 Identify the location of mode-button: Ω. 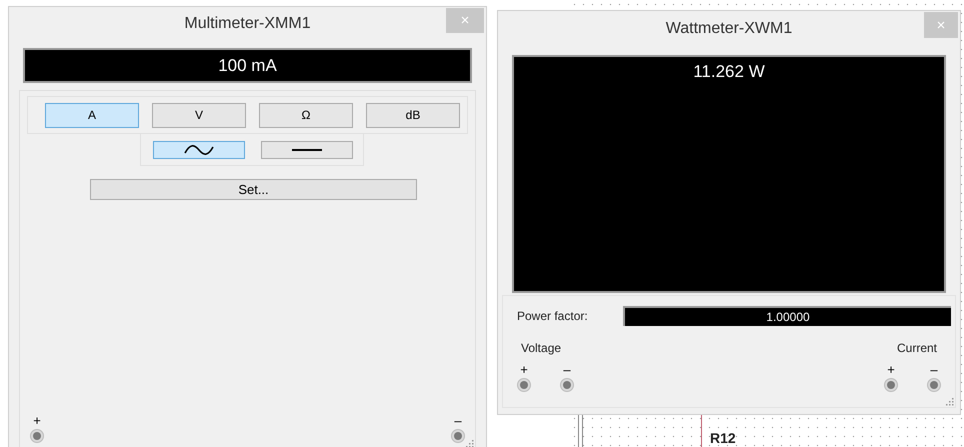
(306, 115).